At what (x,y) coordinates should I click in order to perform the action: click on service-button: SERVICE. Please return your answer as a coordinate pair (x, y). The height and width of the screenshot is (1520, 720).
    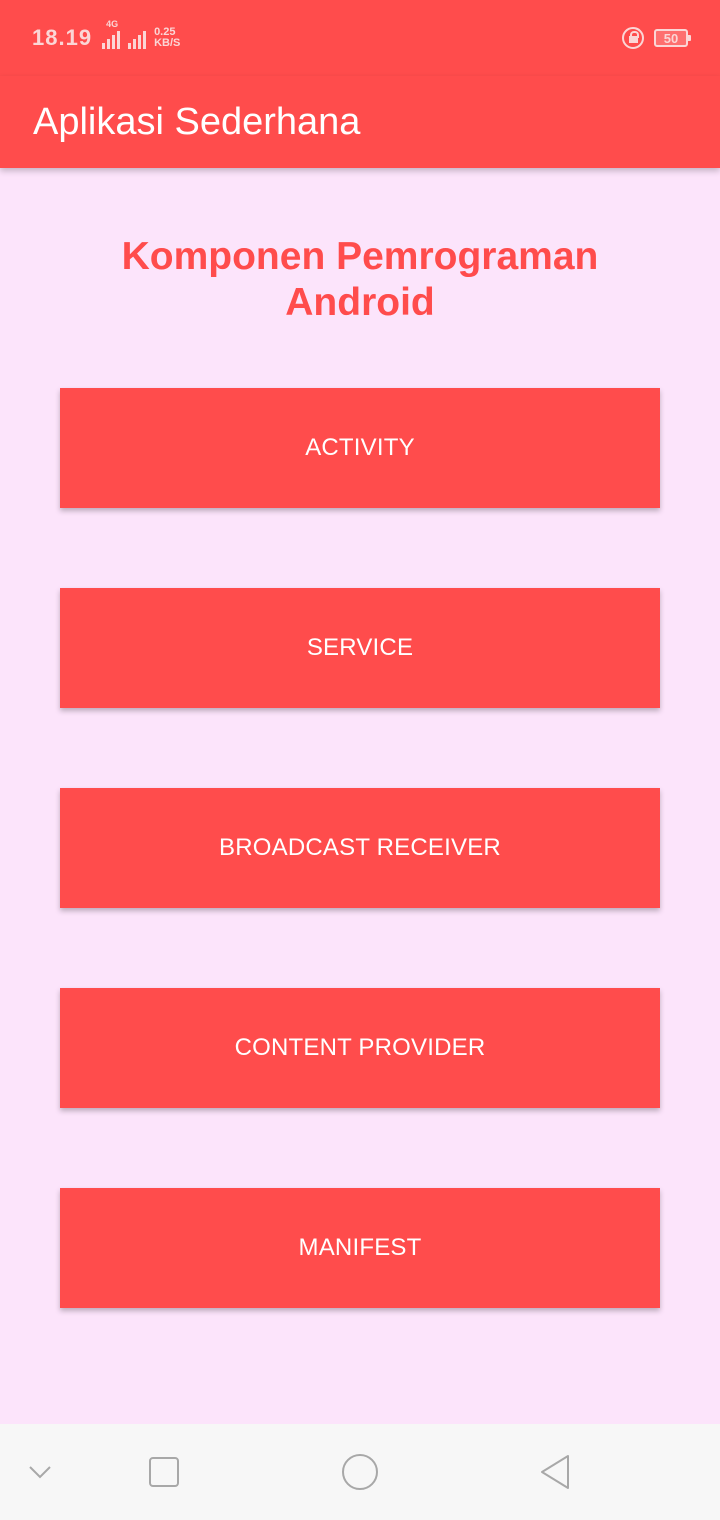
    Looking at the image, I should click on (360, 648).